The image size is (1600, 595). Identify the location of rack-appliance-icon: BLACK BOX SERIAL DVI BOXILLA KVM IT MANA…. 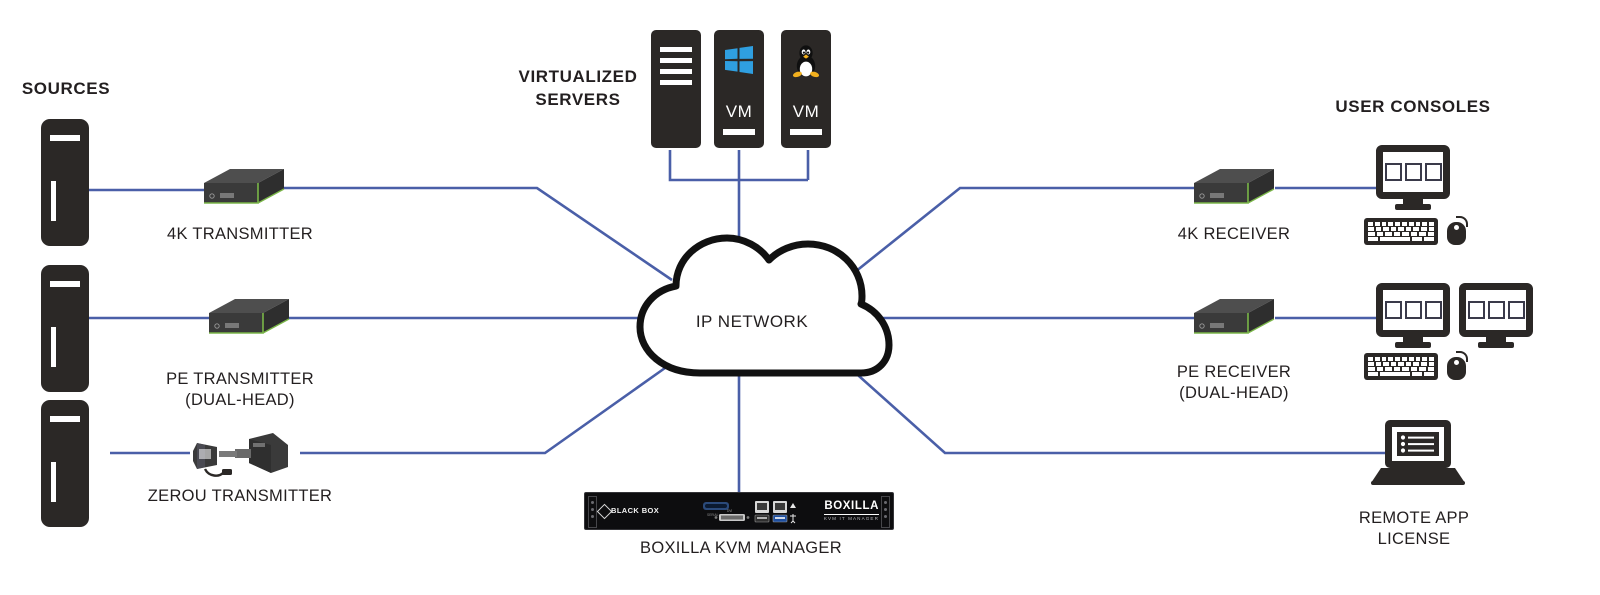
(739, 511).